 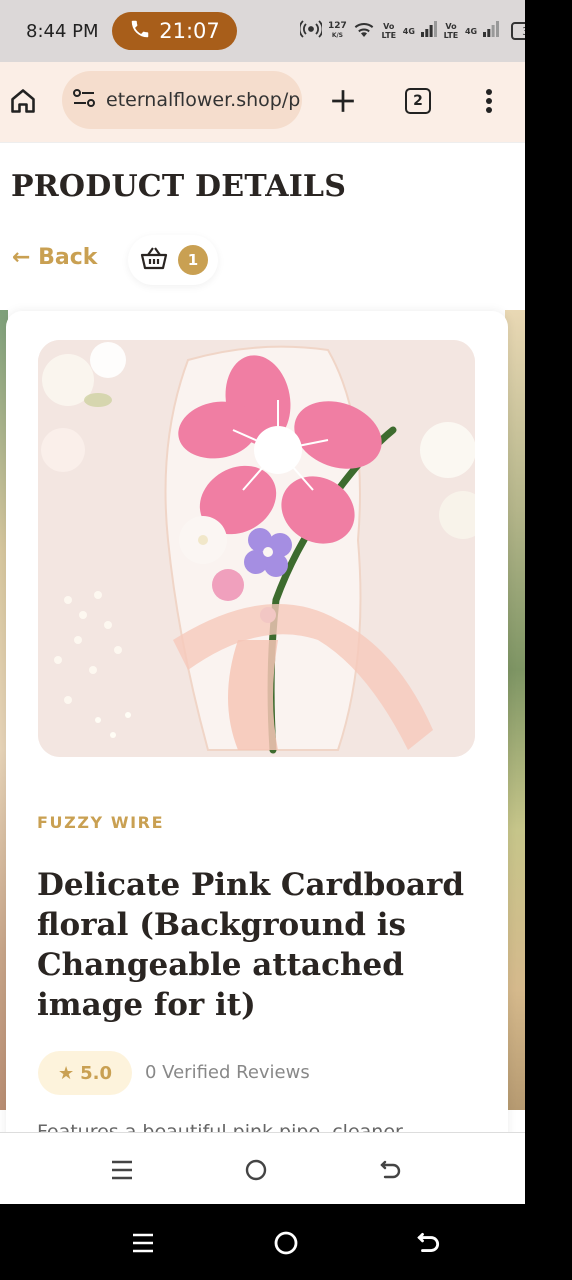 What do you see at coordinates (140, 31) in the screenshot?
I see `phone-icon` at bounding box center [140, 31].